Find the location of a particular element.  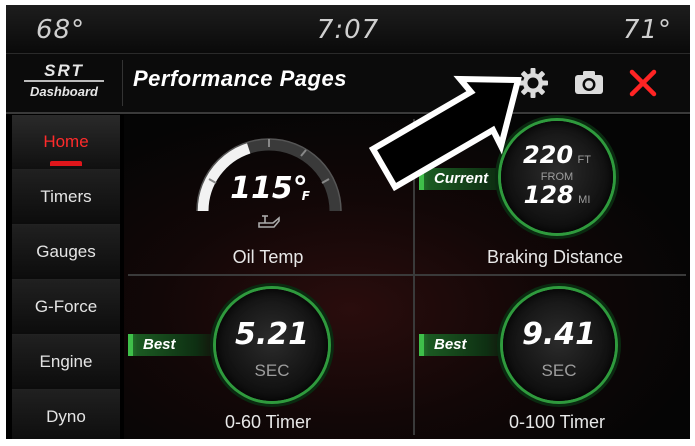

sidebar-item-timers: Timers is located at coordinates (66, 197).